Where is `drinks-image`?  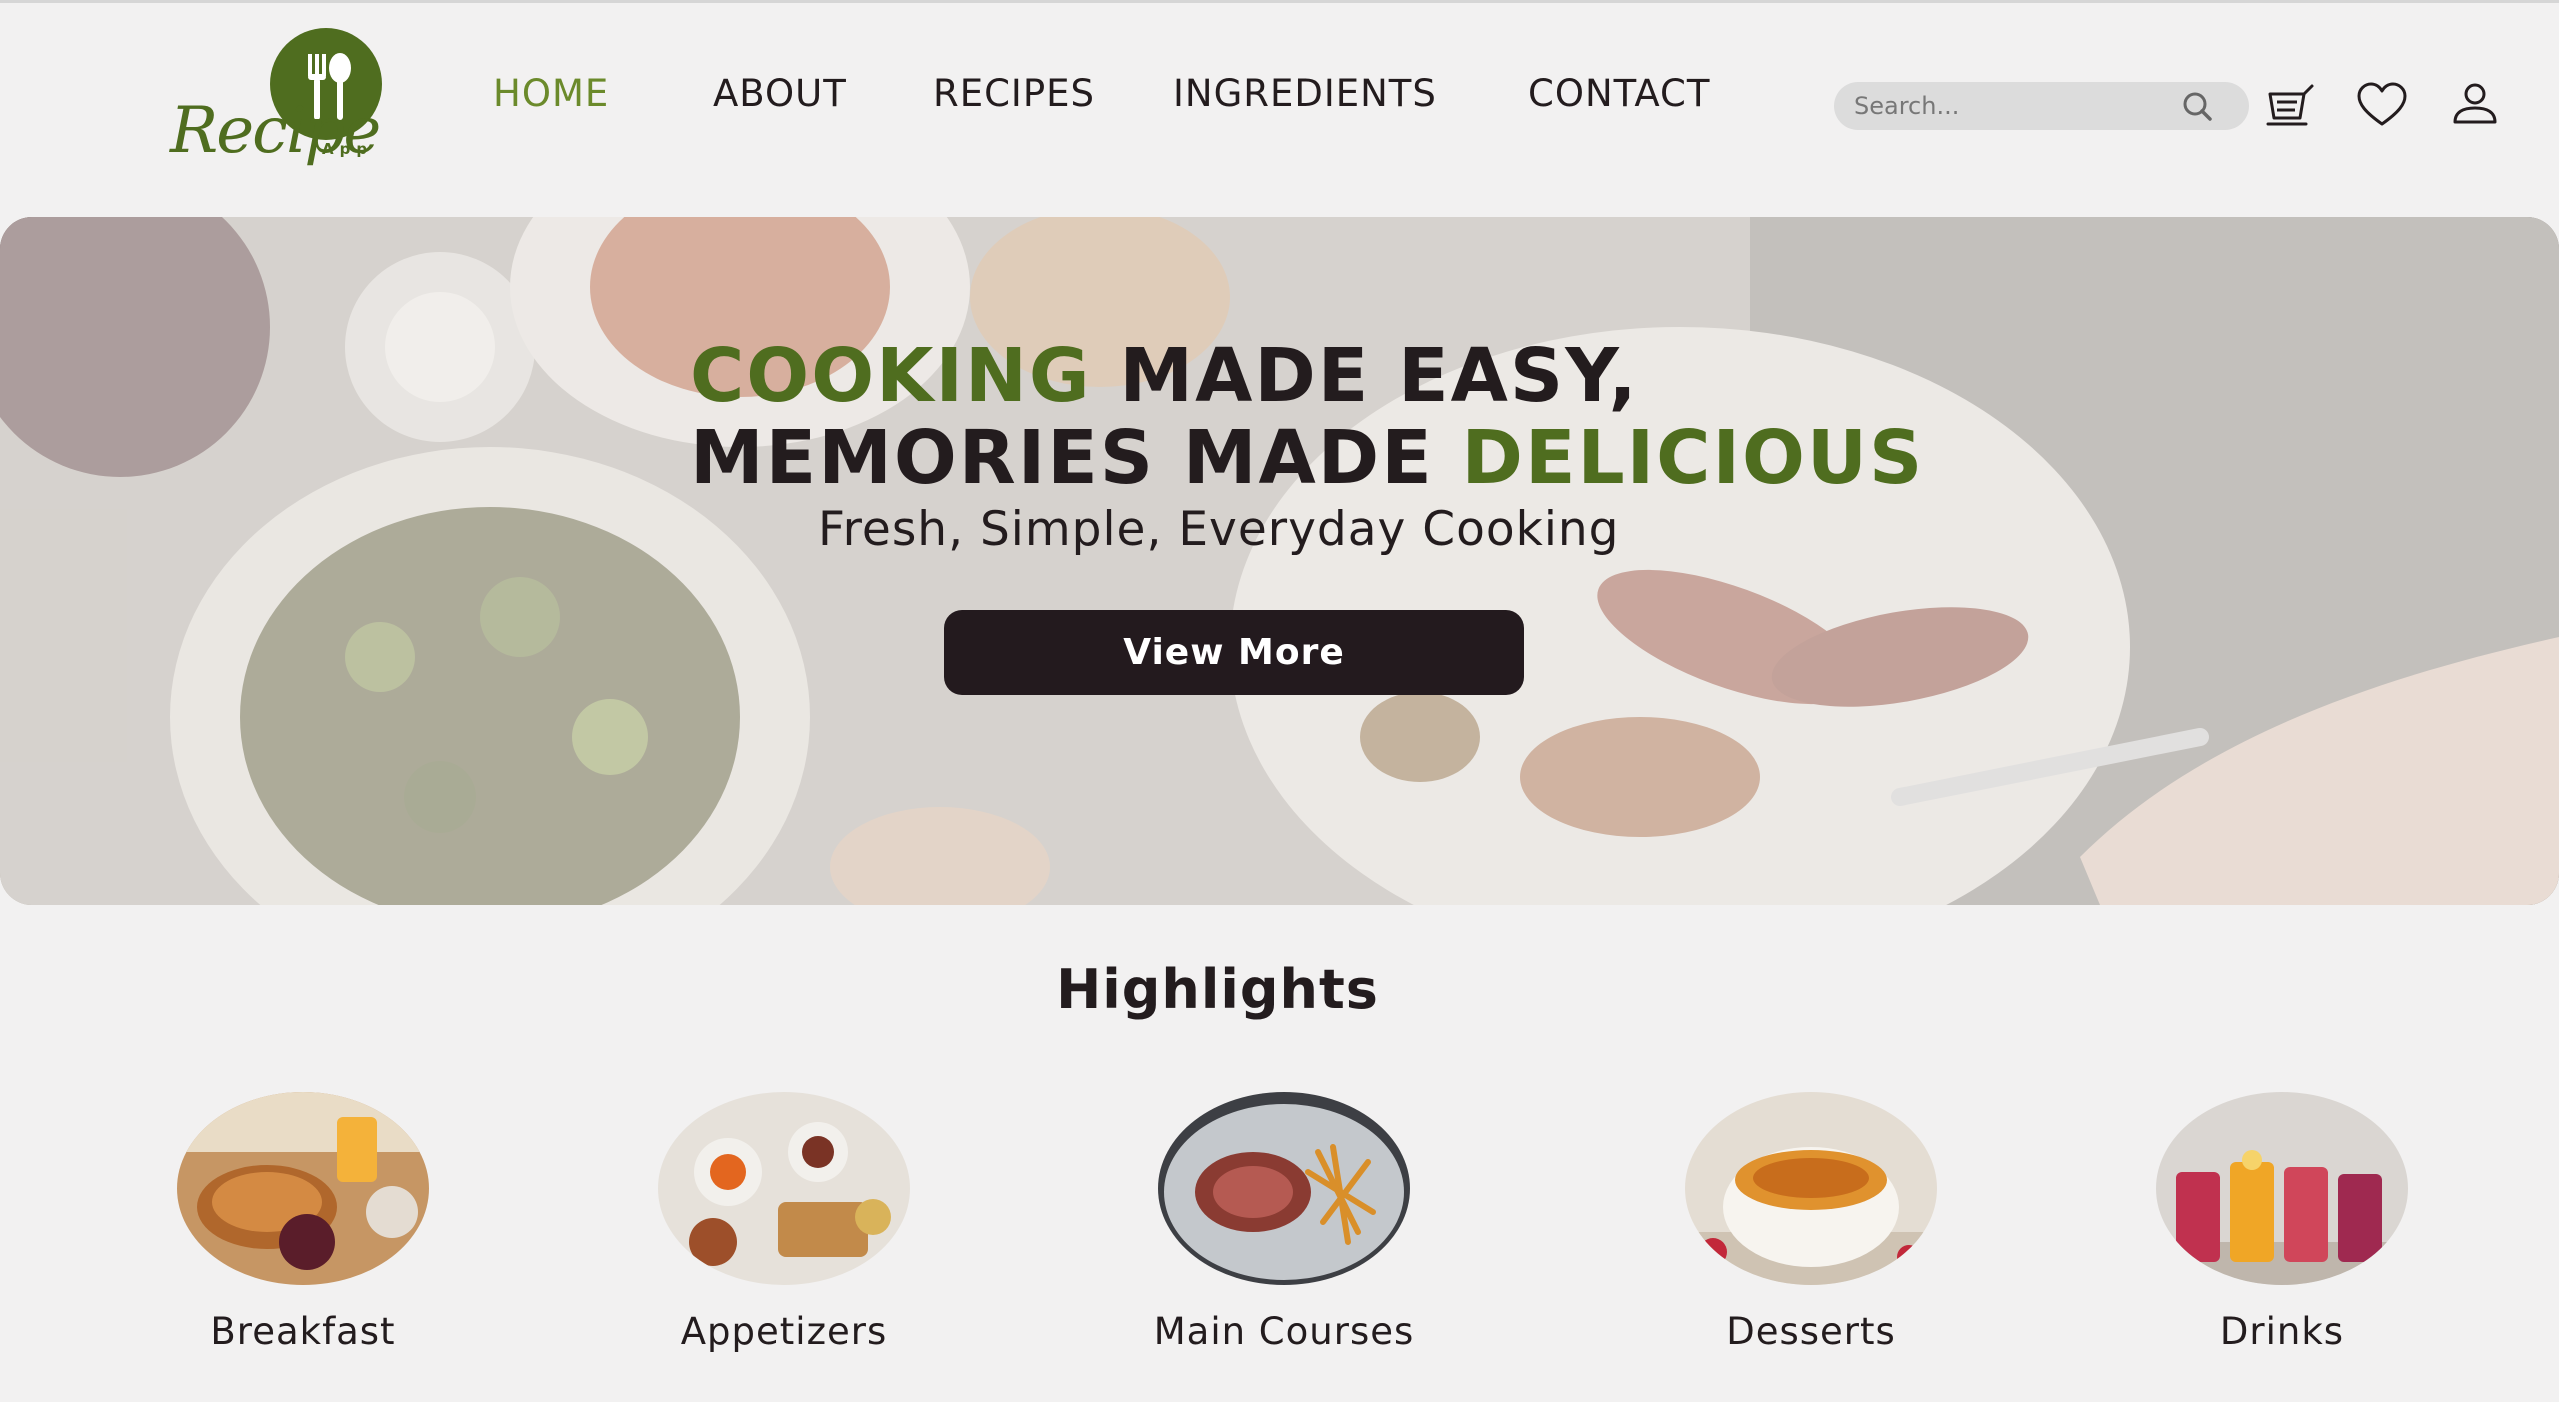 drinks-image is located at coordinates (2282, 1188).